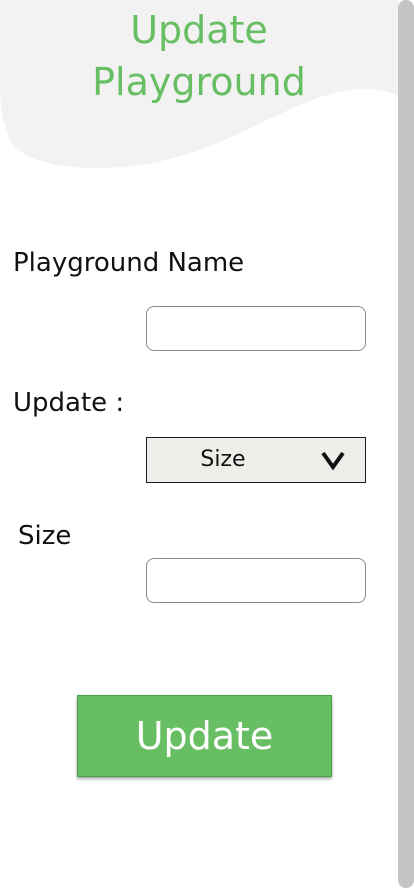 This screenshot has height=896, width=414. Describe the element at coordinates (45, 536) in the screenshot. I see `size-label: Size` at that location.